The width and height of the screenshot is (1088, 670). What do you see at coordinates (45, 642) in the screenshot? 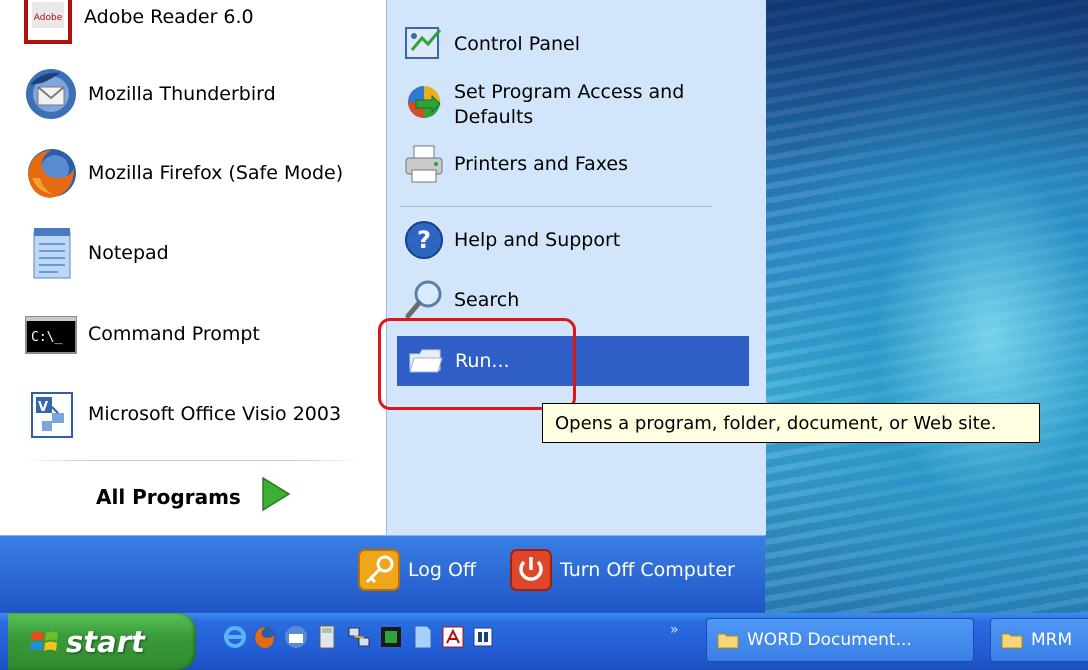
I see `windows-logo-icon` at bounding box center [45, 642].